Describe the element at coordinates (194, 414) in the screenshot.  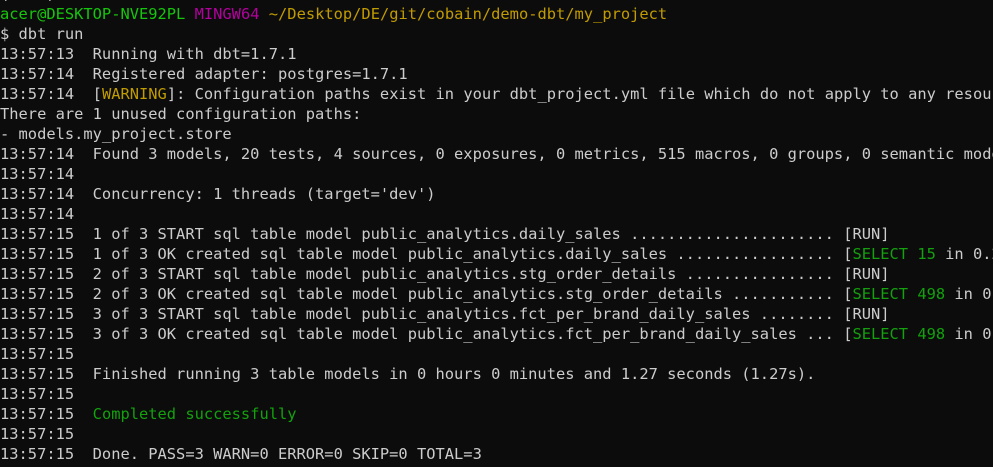
I see `terminal-text-segment: Completed successfully` at that location.